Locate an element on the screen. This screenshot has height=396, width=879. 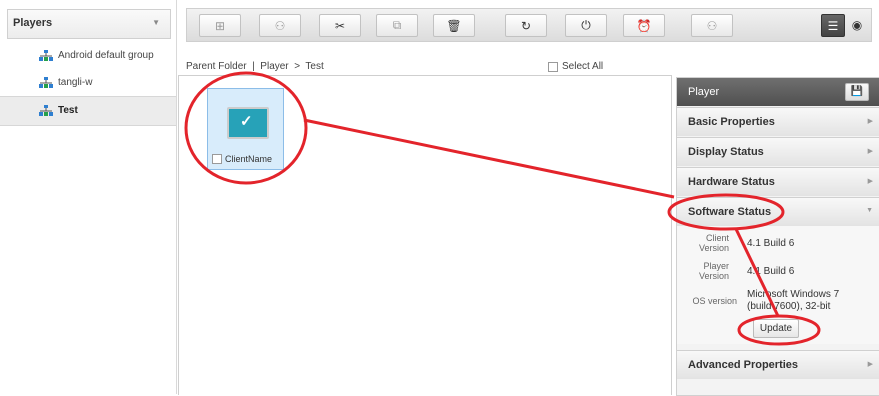
section-software-status: Software Status ▼ is located at coordinates (778, 211).